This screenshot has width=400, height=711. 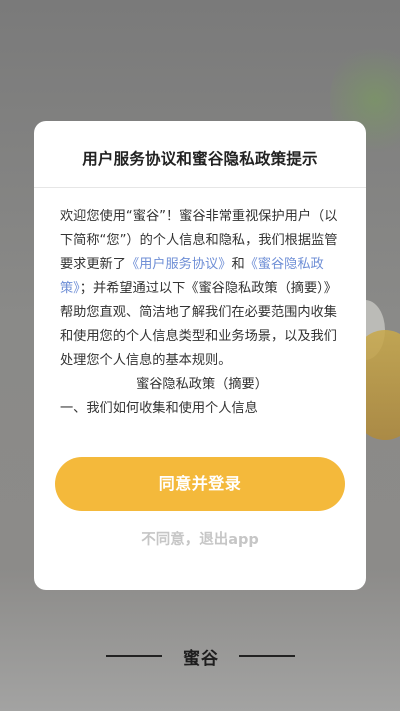 What do you see at coordinates (200, 484) in the screenshot?
I see `agree-login-button: 同意并登录` at bounding box center [200, 484].